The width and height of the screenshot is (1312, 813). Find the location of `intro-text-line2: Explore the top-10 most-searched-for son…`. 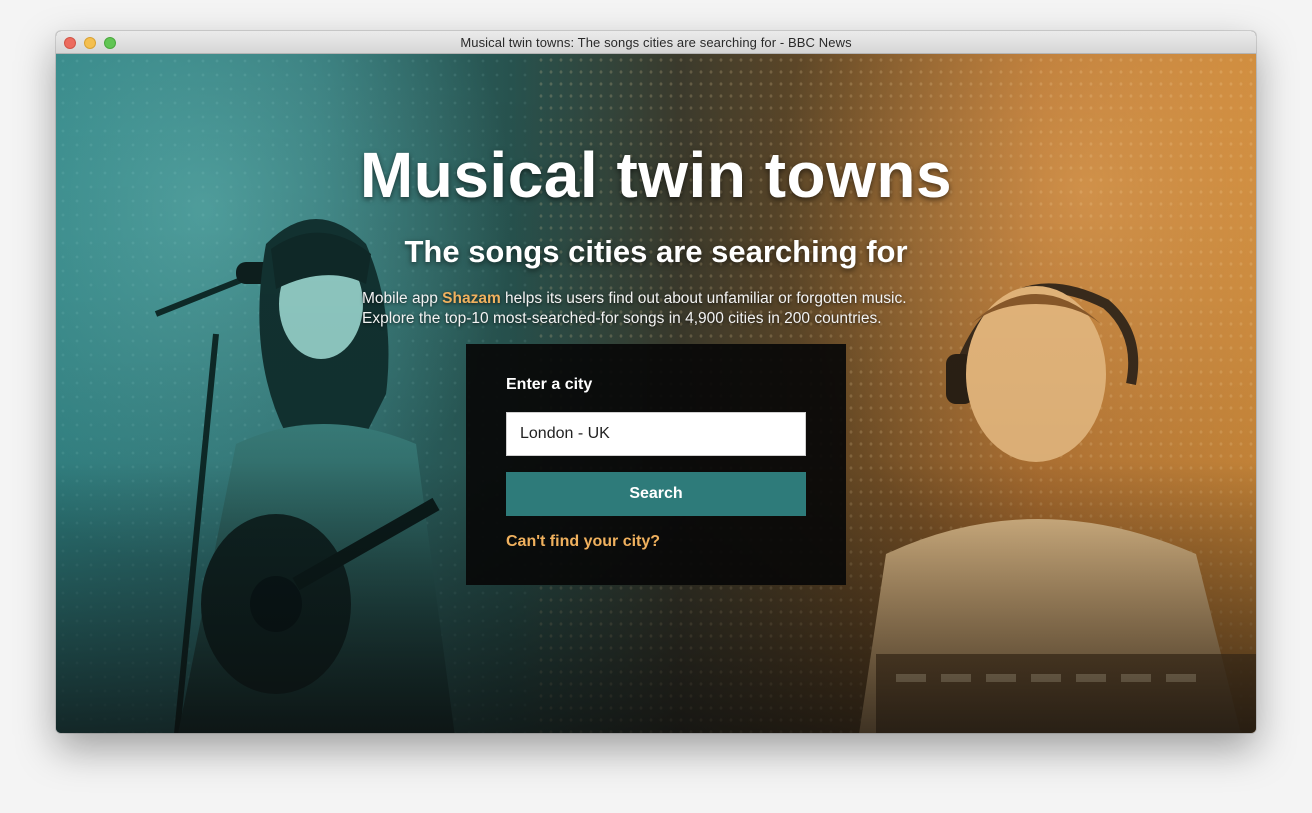

intro-text-line2: Explore the top-10 most-searched-for son… is located at coordinates (622, 318).